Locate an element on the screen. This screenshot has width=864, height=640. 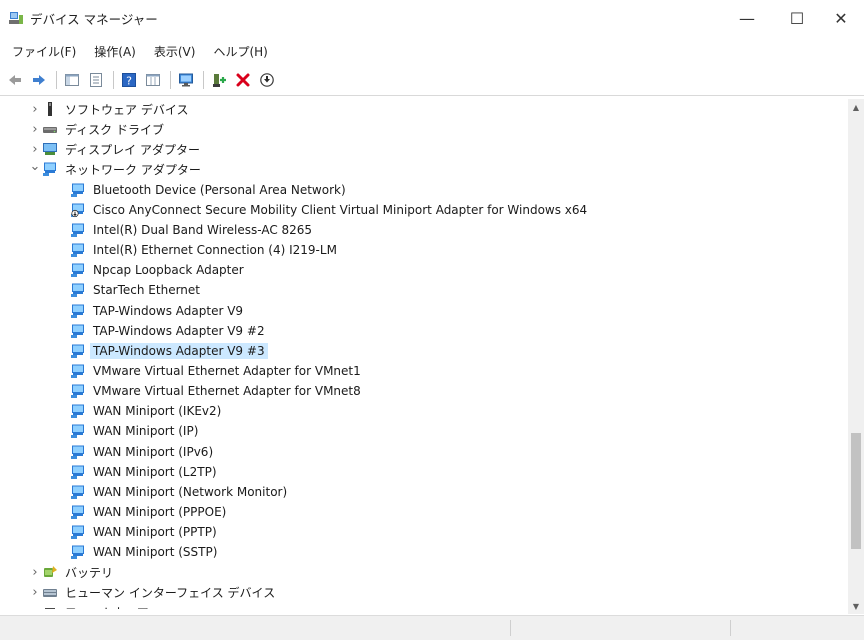
menu-help: ヘルプ(H) is located at coordinates (240, 51).